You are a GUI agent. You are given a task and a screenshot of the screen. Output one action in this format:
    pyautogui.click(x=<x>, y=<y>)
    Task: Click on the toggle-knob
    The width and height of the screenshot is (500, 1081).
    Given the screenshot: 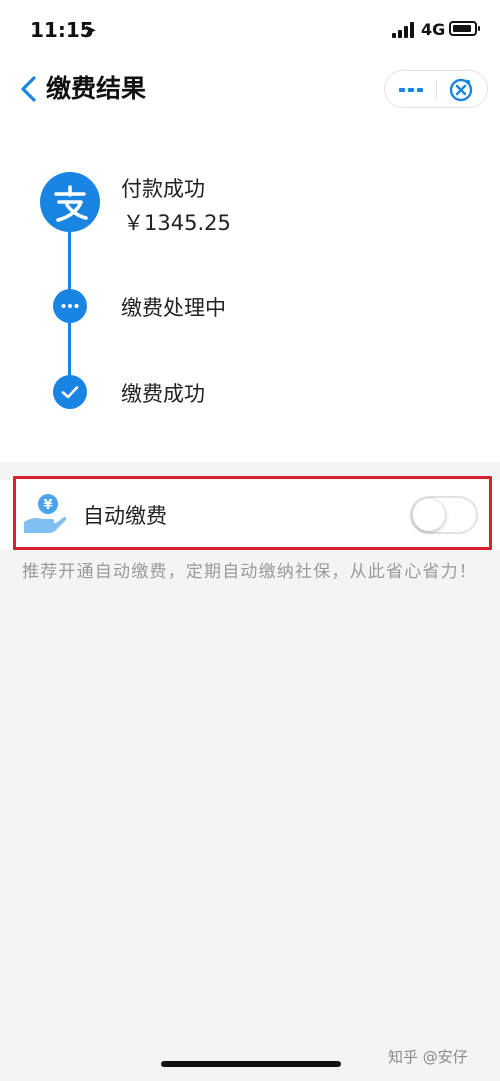 What is the action you would take?
    pyautogui.click(x=429, y=515)
    